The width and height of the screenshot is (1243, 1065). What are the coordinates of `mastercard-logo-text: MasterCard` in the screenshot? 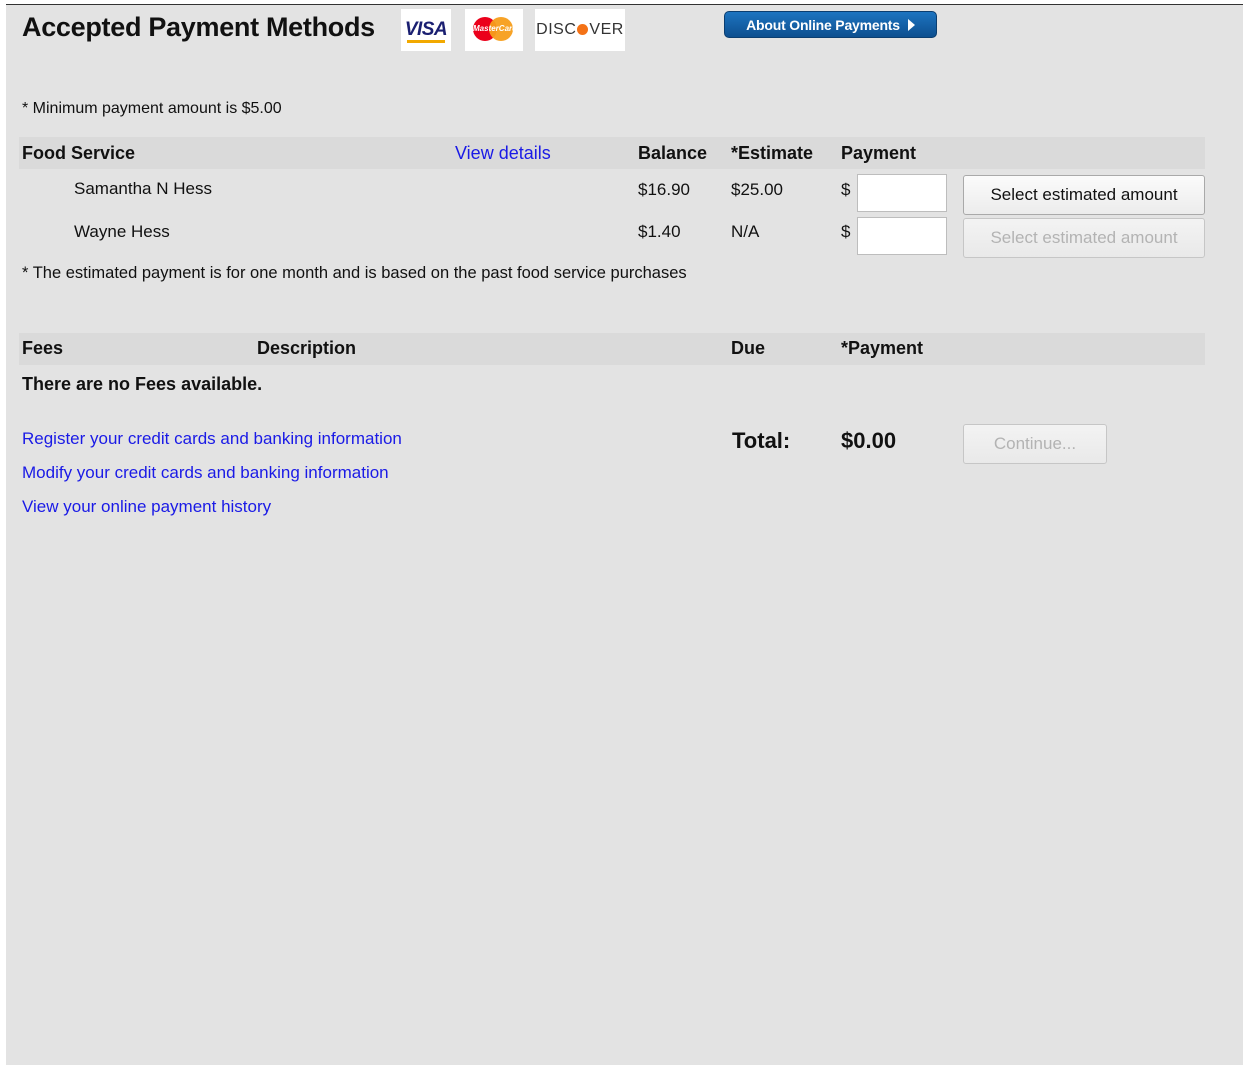 It's located at (495, 28).